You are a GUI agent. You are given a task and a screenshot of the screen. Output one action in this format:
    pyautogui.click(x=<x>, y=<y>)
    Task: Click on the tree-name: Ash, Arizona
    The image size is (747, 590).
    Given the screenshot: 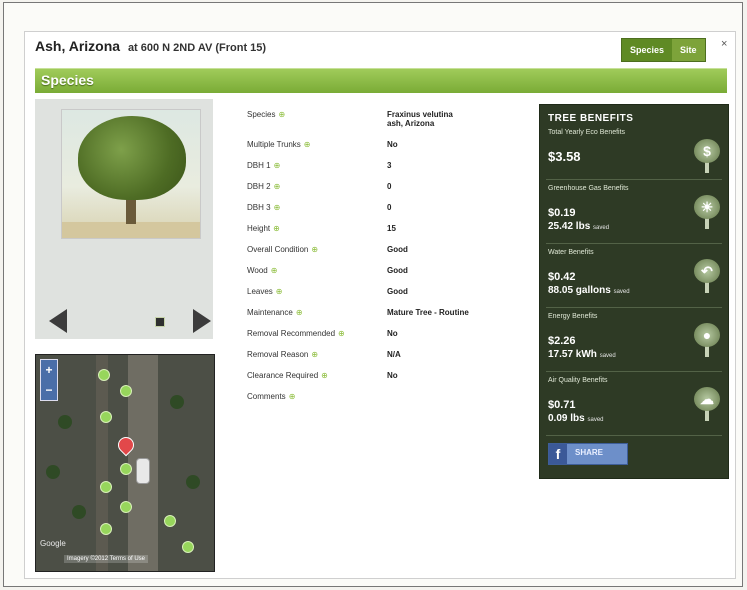 What is the action you would take?
    pyautogui.click(x=78, y=46)
    